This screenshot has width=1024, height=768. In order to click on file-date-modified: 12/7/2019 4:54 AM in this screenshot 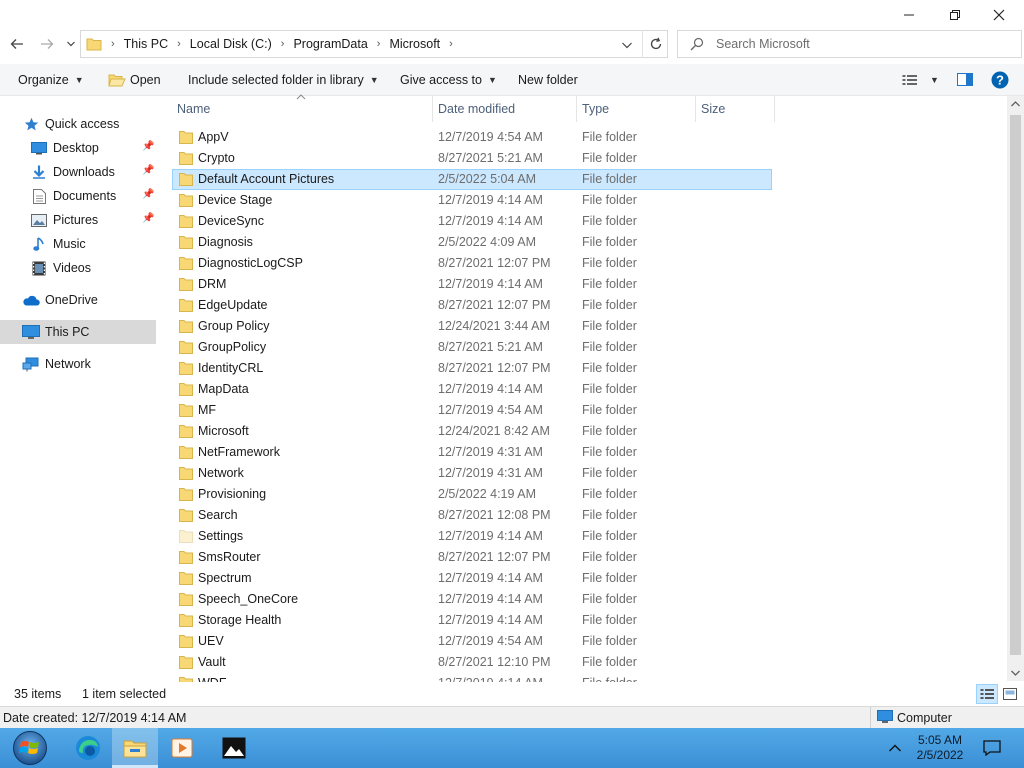, I will do `click(490, 410)`.